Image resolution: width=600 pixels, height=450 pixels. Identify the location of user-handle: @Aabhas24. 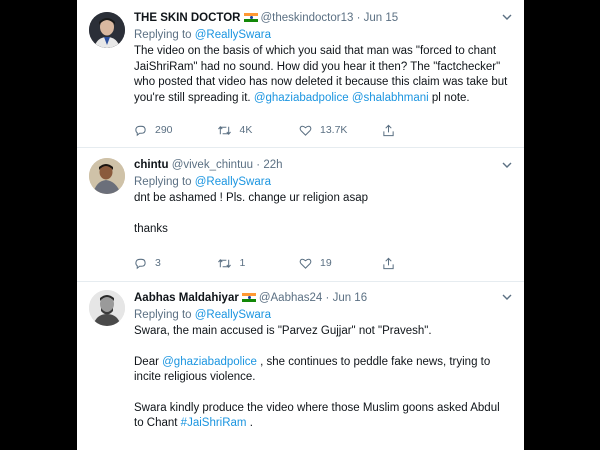
(290, 298).